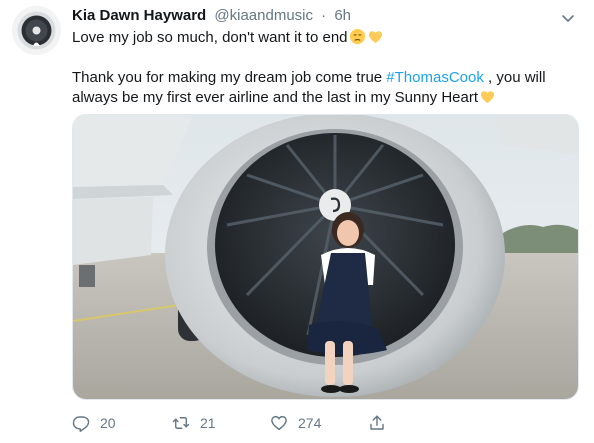 This screenshot has width=594, height=443. I want to click on pensive-face-emoji-icon, so click(357, 36).